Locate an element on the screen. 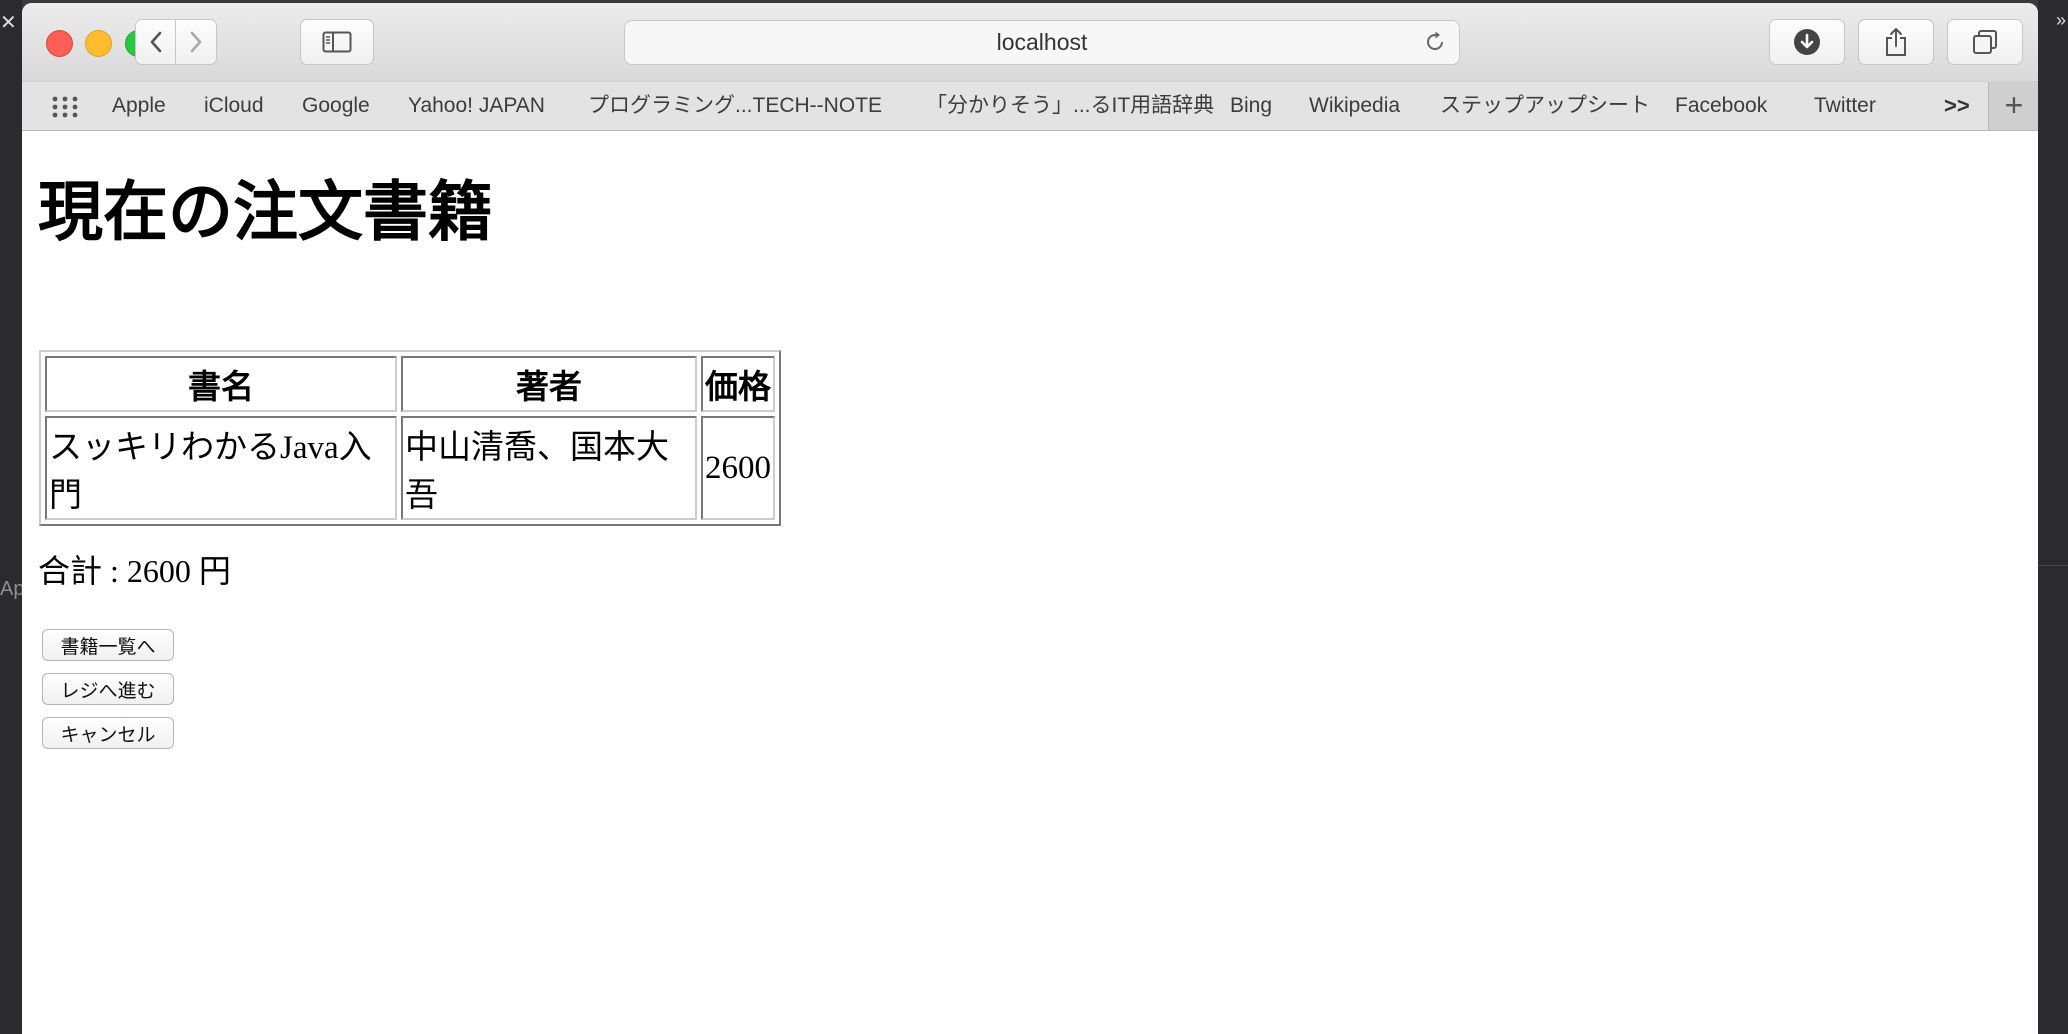 The image size is (2068, 1034). header-author: 著者 is located at coordinates (549, 384).